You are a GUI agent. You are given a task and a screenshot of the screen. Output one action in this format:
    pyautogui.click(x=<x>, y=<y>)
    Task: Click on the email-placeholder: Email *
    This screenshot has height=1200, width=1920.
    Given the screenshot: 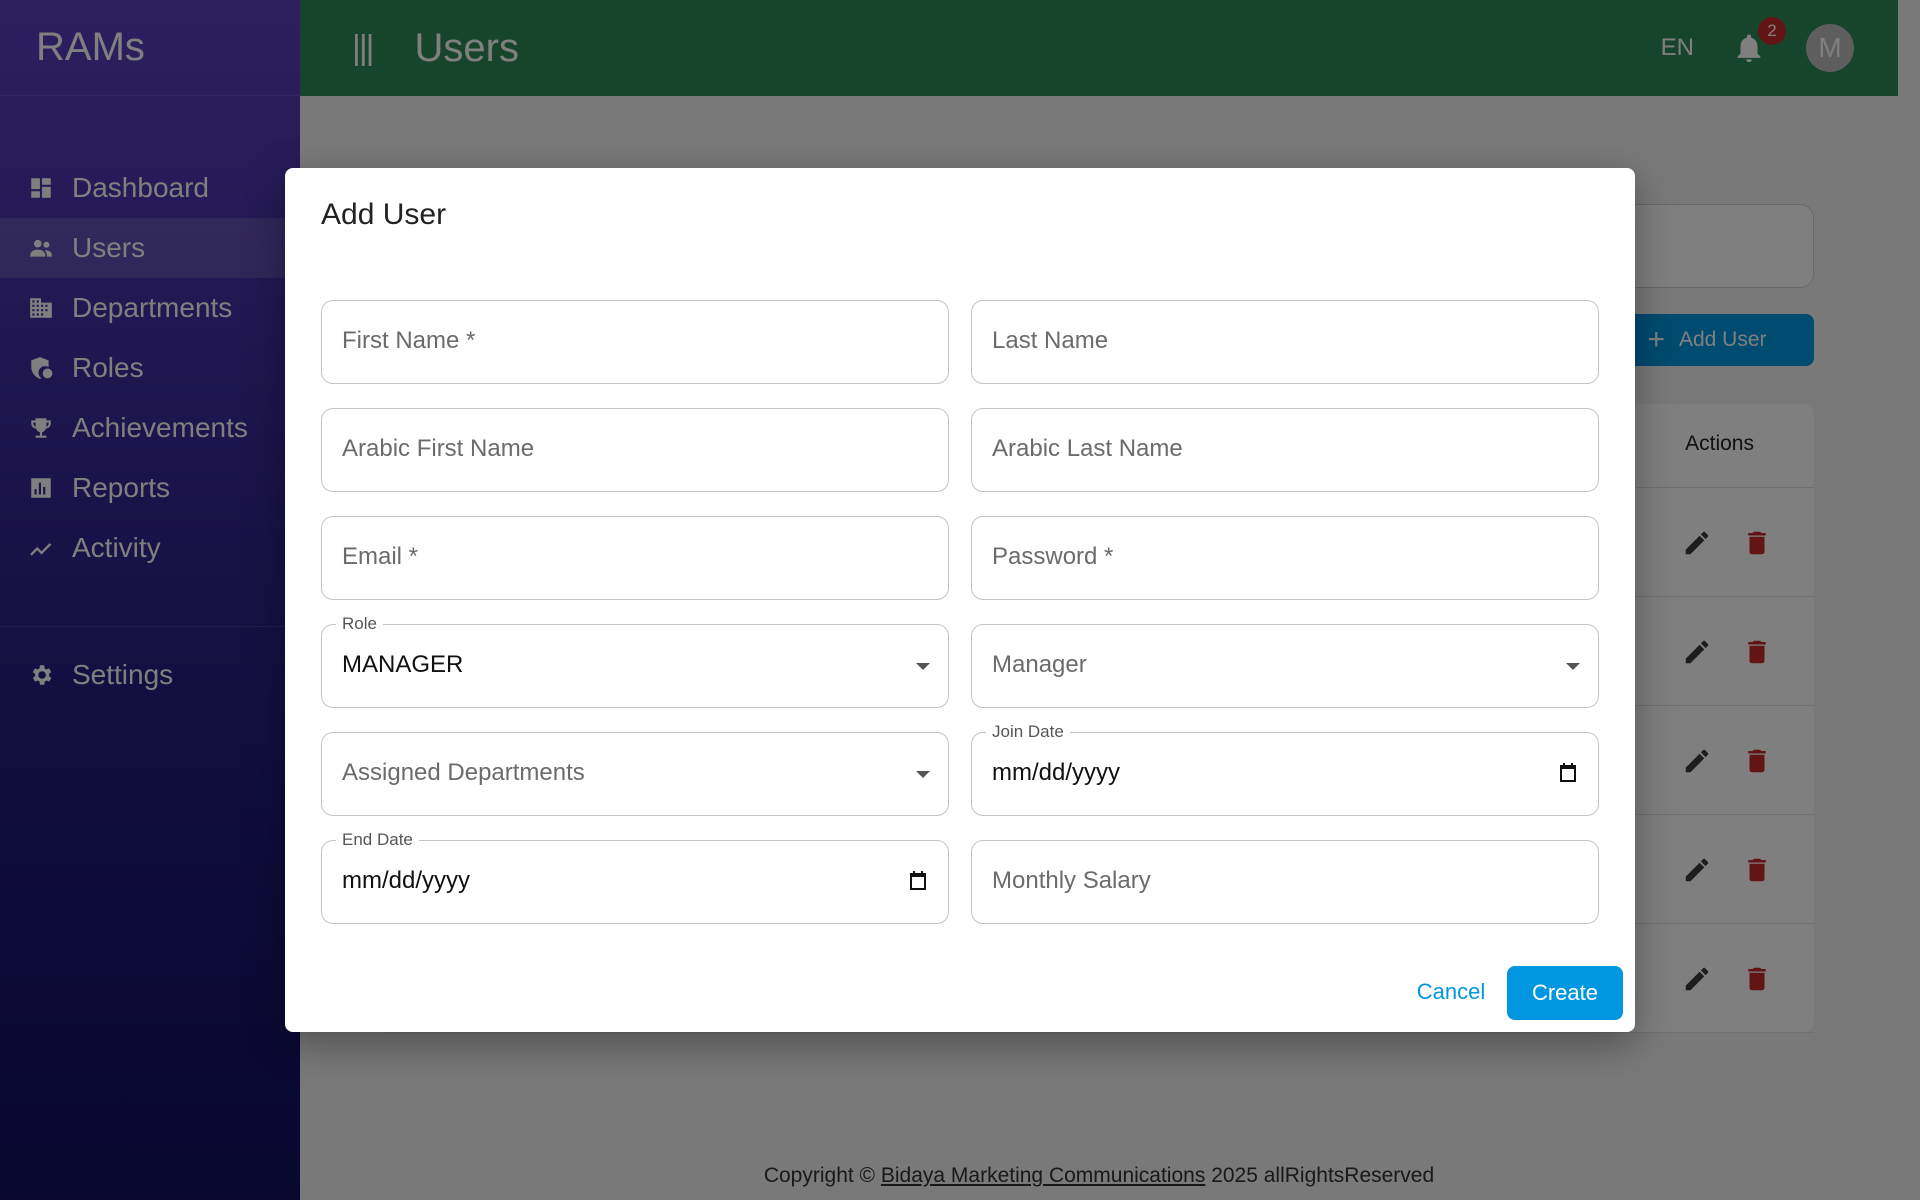 What is the action you would take?
    pyautogui.click(x=380, y=556)
    